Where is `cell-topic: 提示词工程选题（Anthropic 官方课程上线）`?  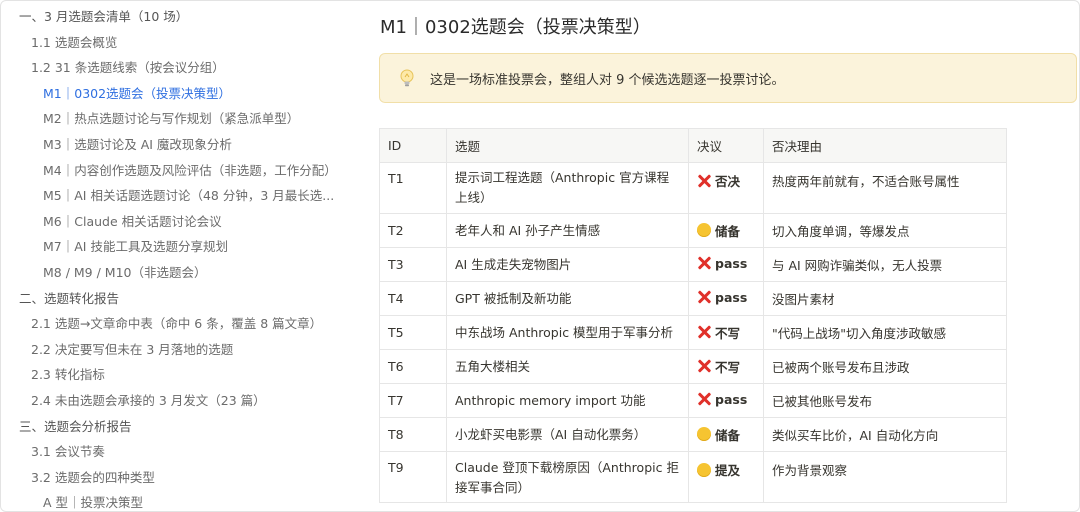 cell-topic: 提示词工程选题（Anthropic 官方课程上线） is located at coordinates (567, 188).